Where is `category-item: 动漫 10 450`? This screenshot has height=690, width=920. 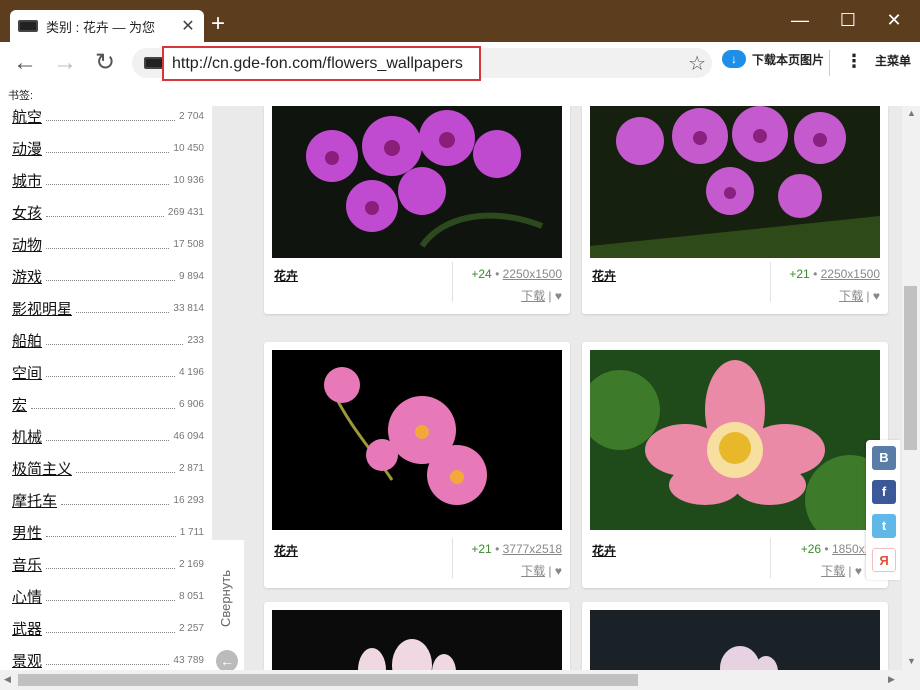 category-item: 动漫 10 450 is located at coordinates (108, 148).